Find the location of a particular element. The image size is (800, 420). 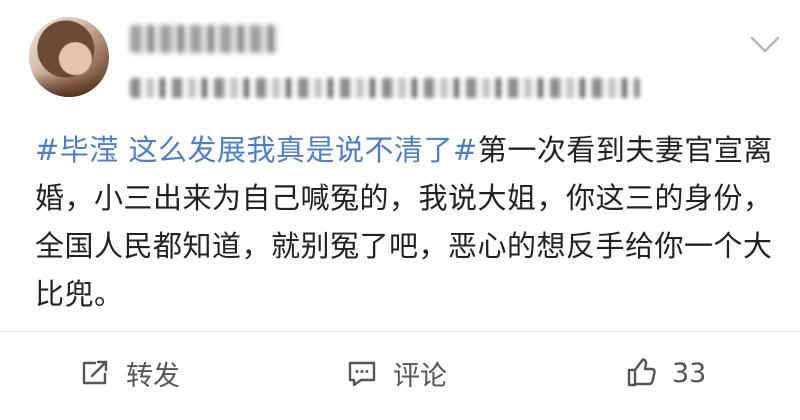

blurred-username is located at coordinates (205, 39).